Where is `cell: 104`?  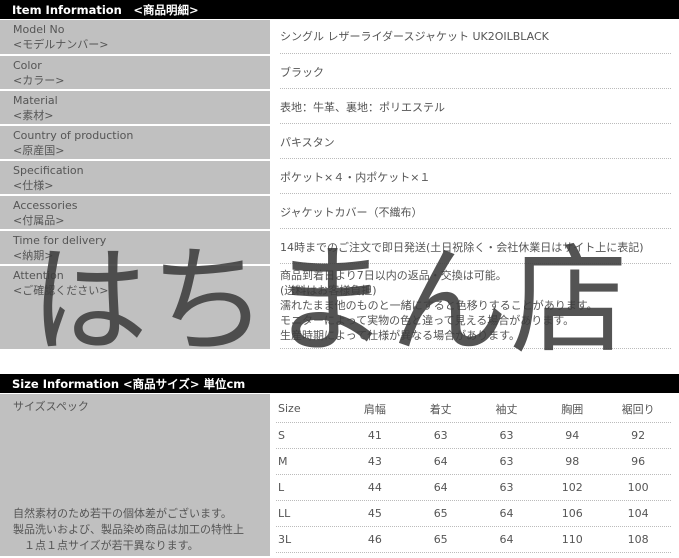 cell: 104 is located at coordinates (638, 513).